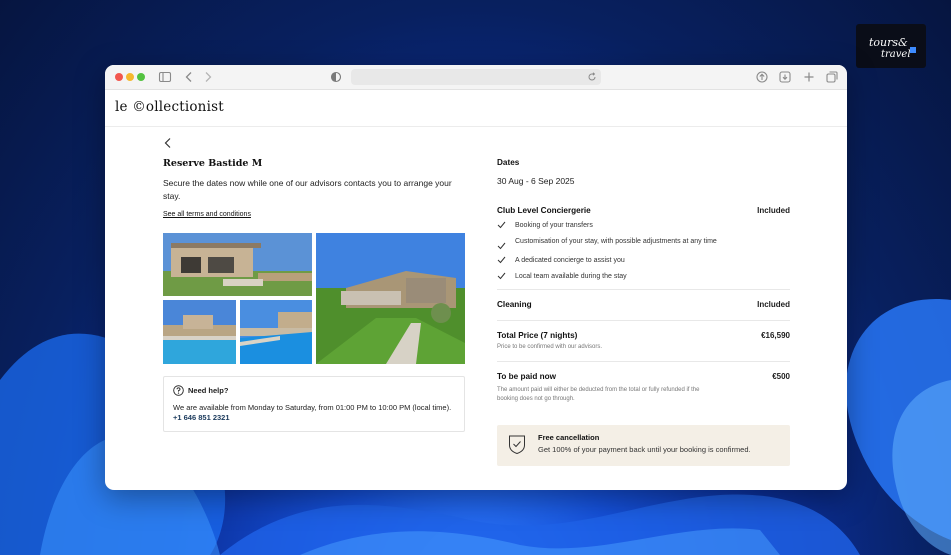 This screenshot has height=555, width=951. Describe the element at coordinates (119, 77) in the screenshot. I see `close-window-button` at that location.